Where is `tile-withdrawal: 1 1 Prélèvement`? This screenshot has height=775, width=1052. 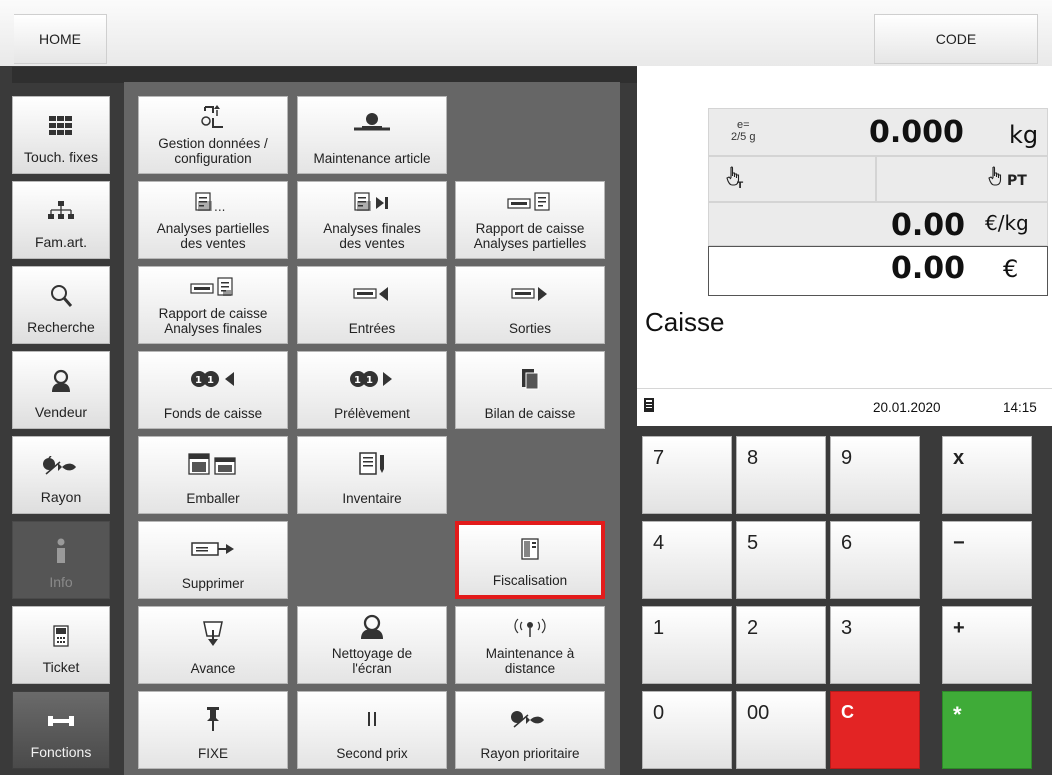 tile-withdrawal: 1 1 Prélèvement is located at coordinates (372, 390).